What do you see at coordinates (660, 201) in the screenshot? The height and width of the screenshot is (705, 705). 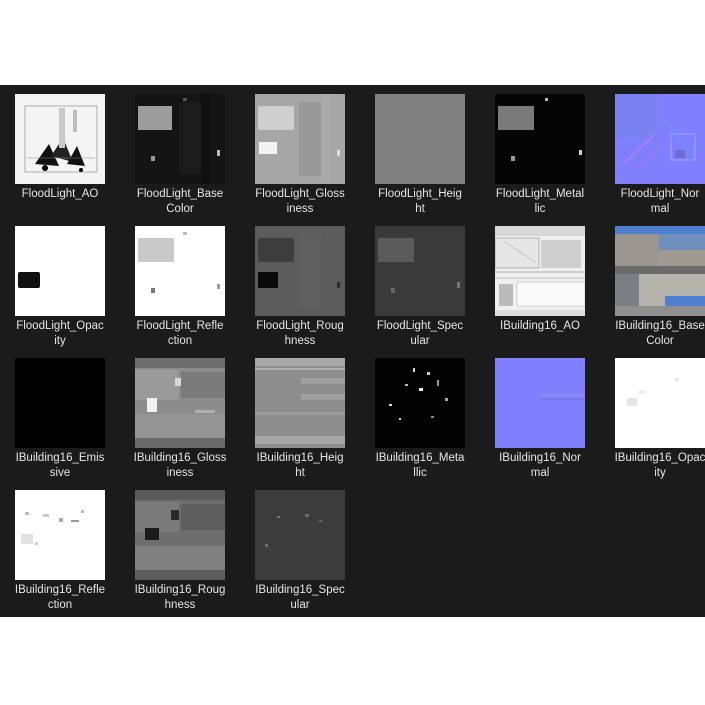 I see `file-name: FloodLight_Nor mal` at bounding box center [660, 201].